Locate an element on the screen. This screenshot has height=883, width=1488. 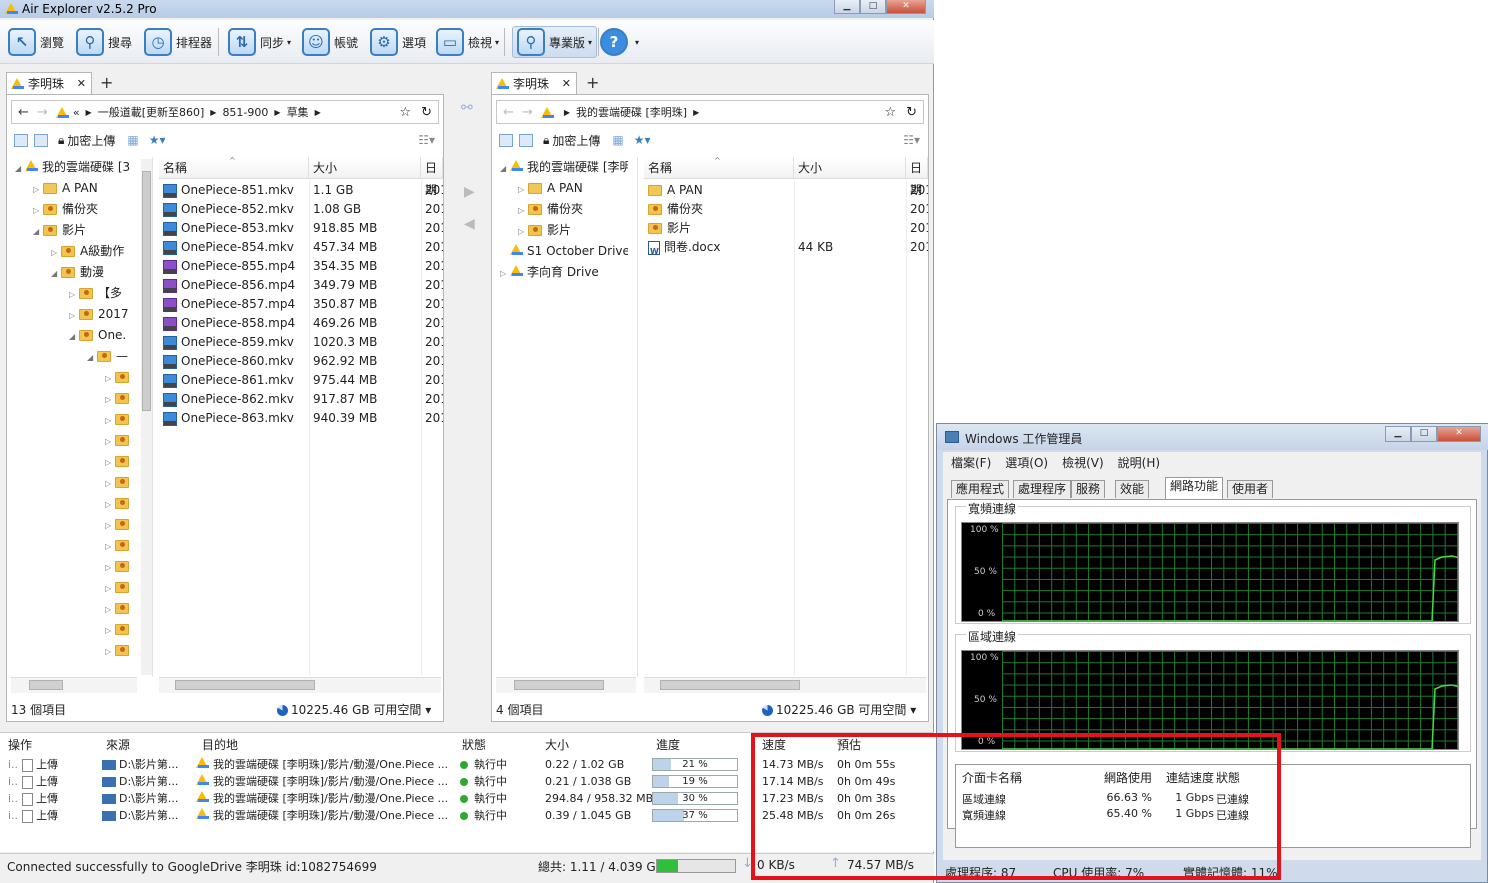
tm-menu-item: 說明(H) is located at coordinates (1139, 462).